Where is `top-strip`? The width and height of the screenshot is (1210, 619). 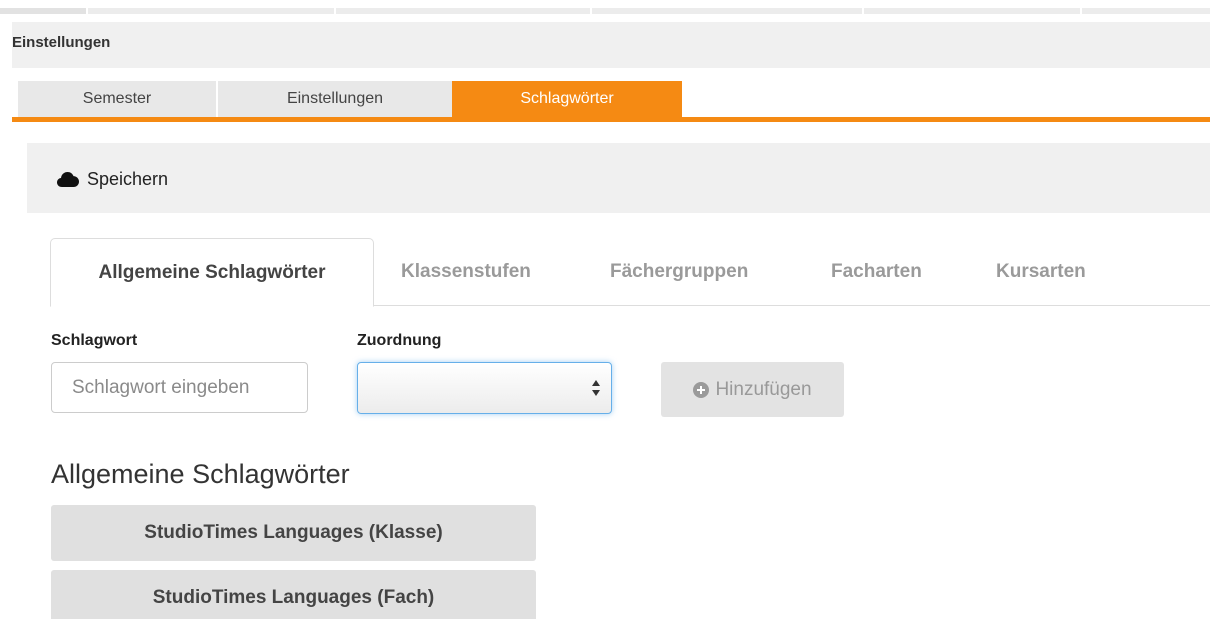 top-strip is located at coordinates (605, 7).